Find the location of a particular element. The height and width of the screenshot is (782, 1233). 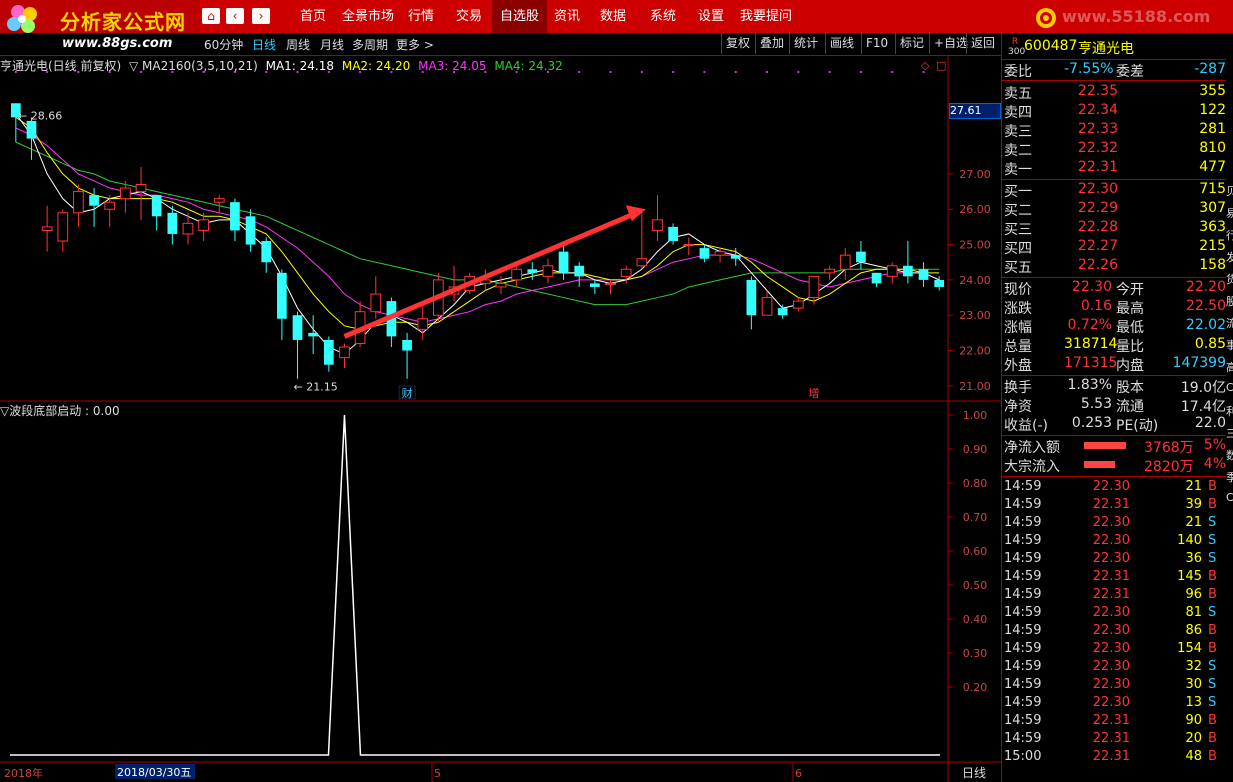

tick-row: 14:59 22.31 39 B is located at coordinates (1117, 506).